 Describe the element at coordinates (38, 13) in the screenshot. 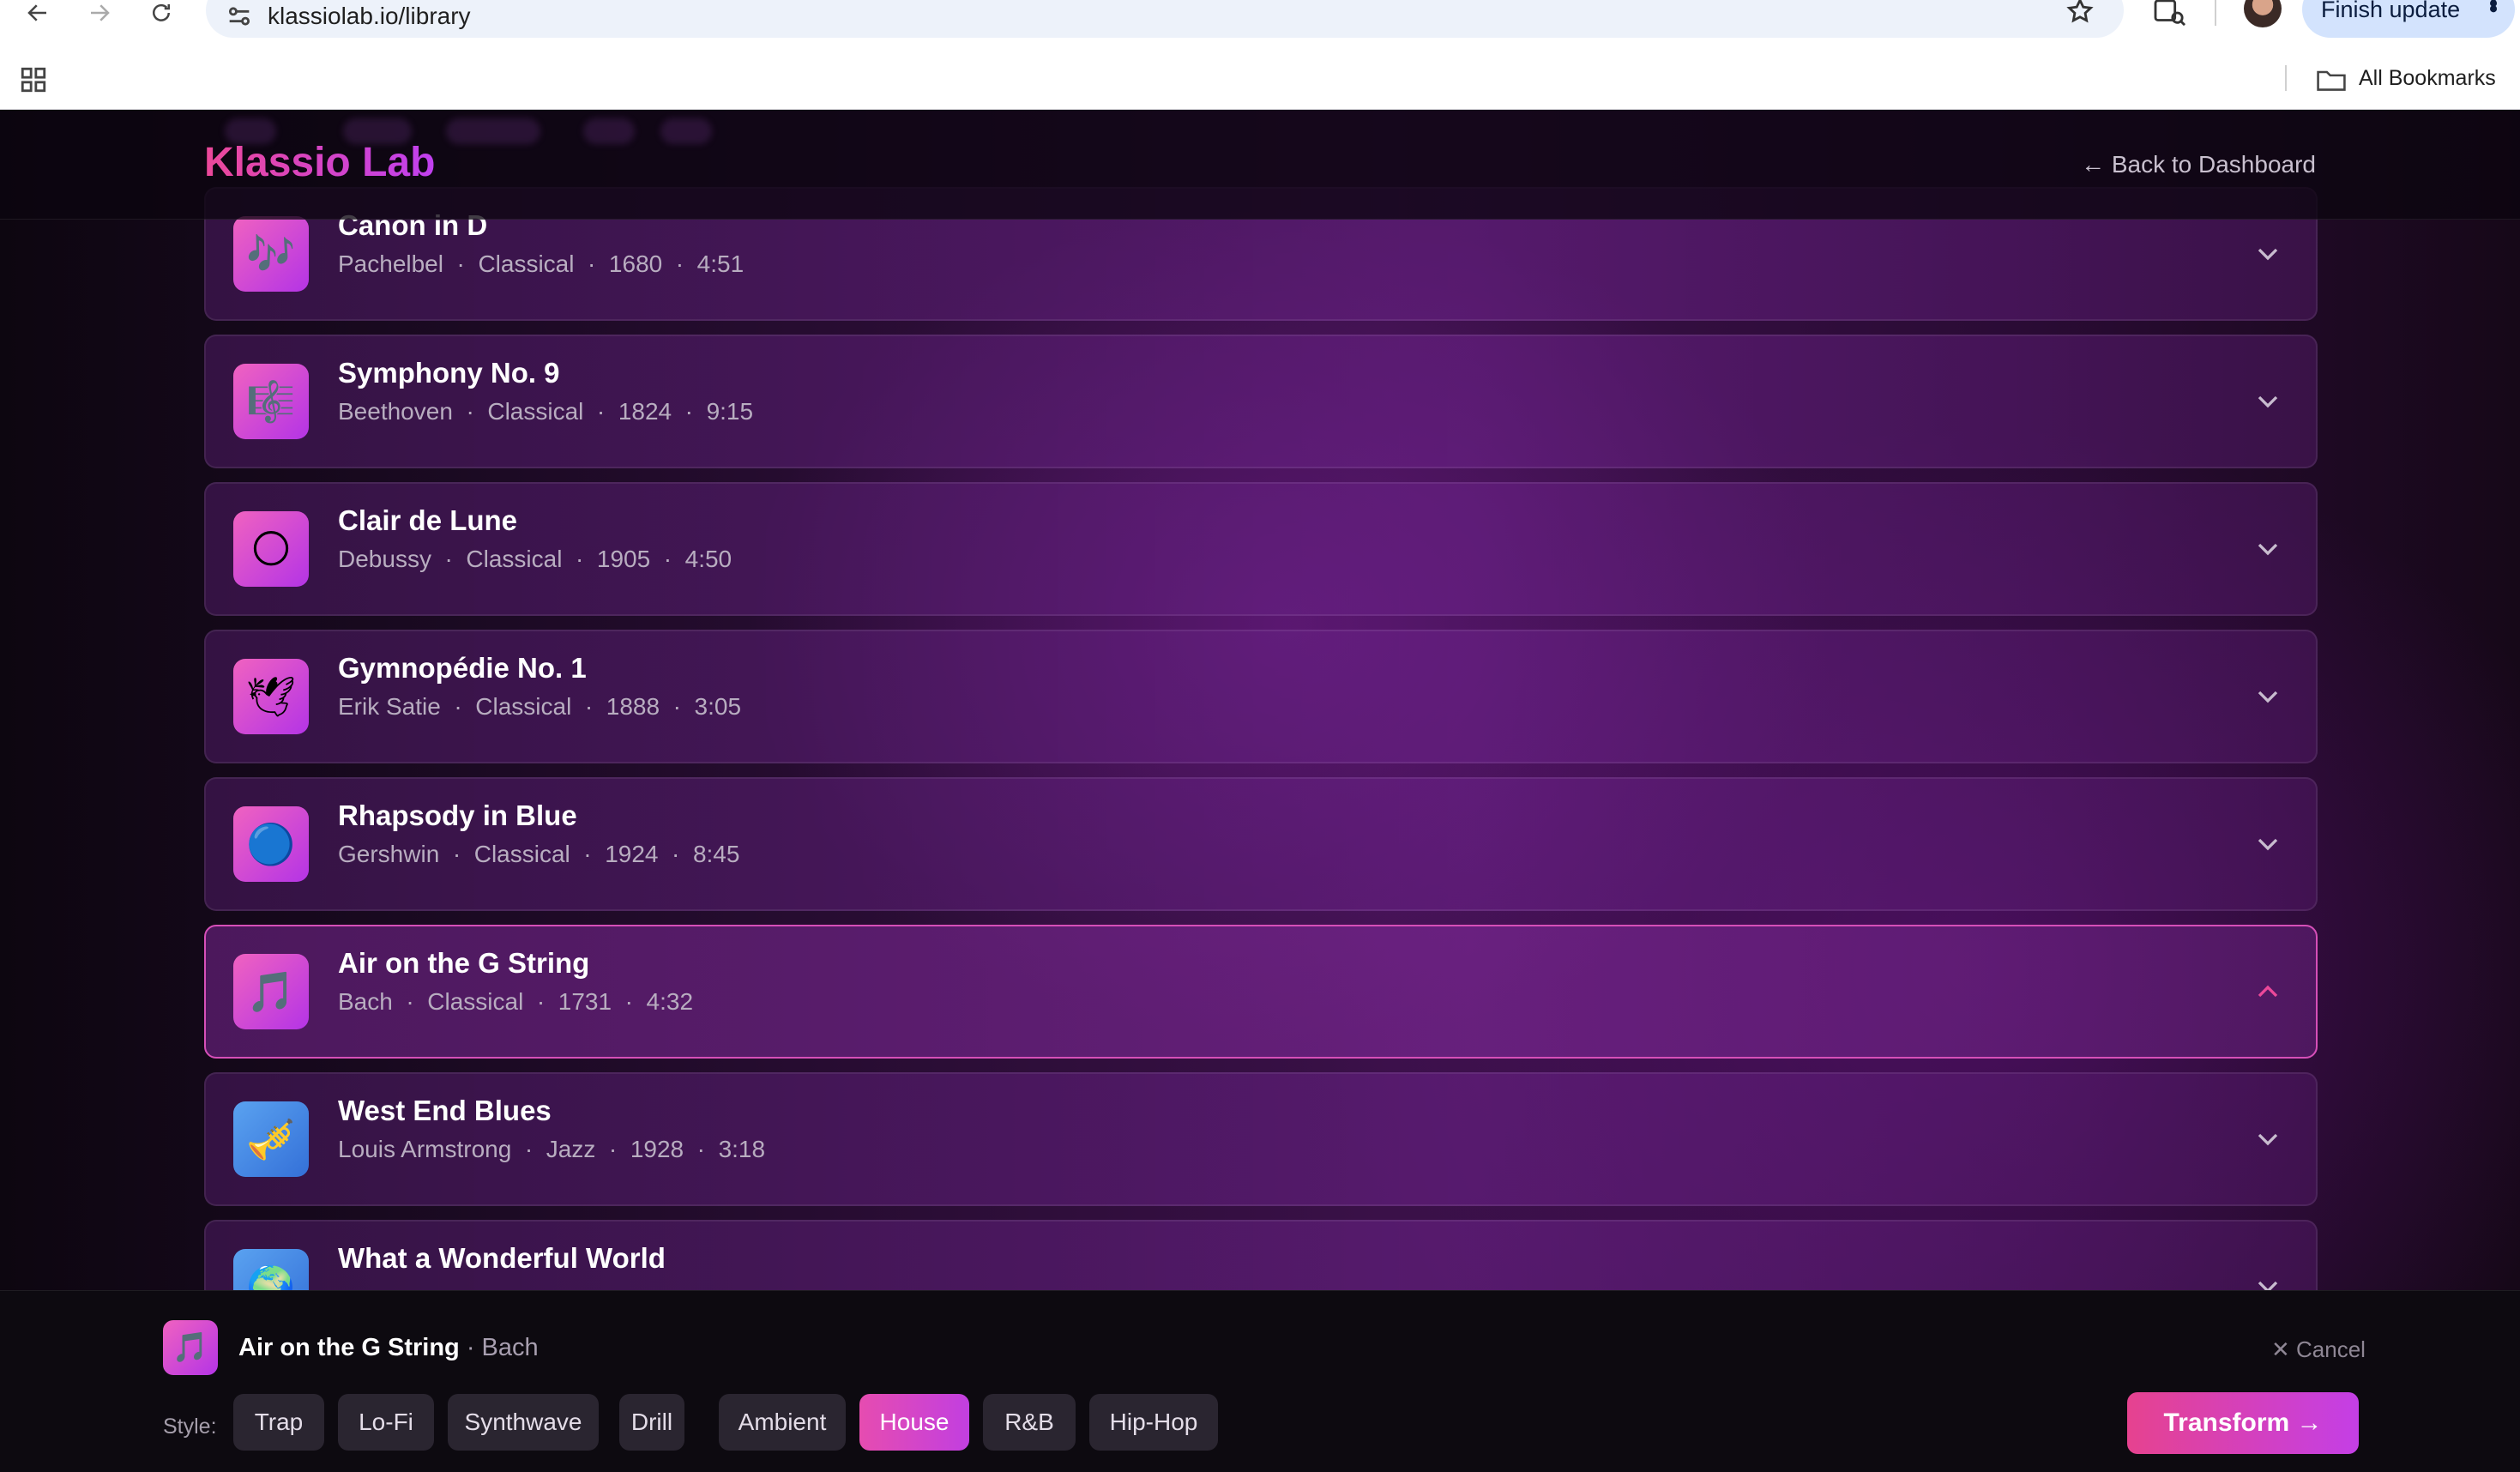

I see `back-arrow-icon` at that location.